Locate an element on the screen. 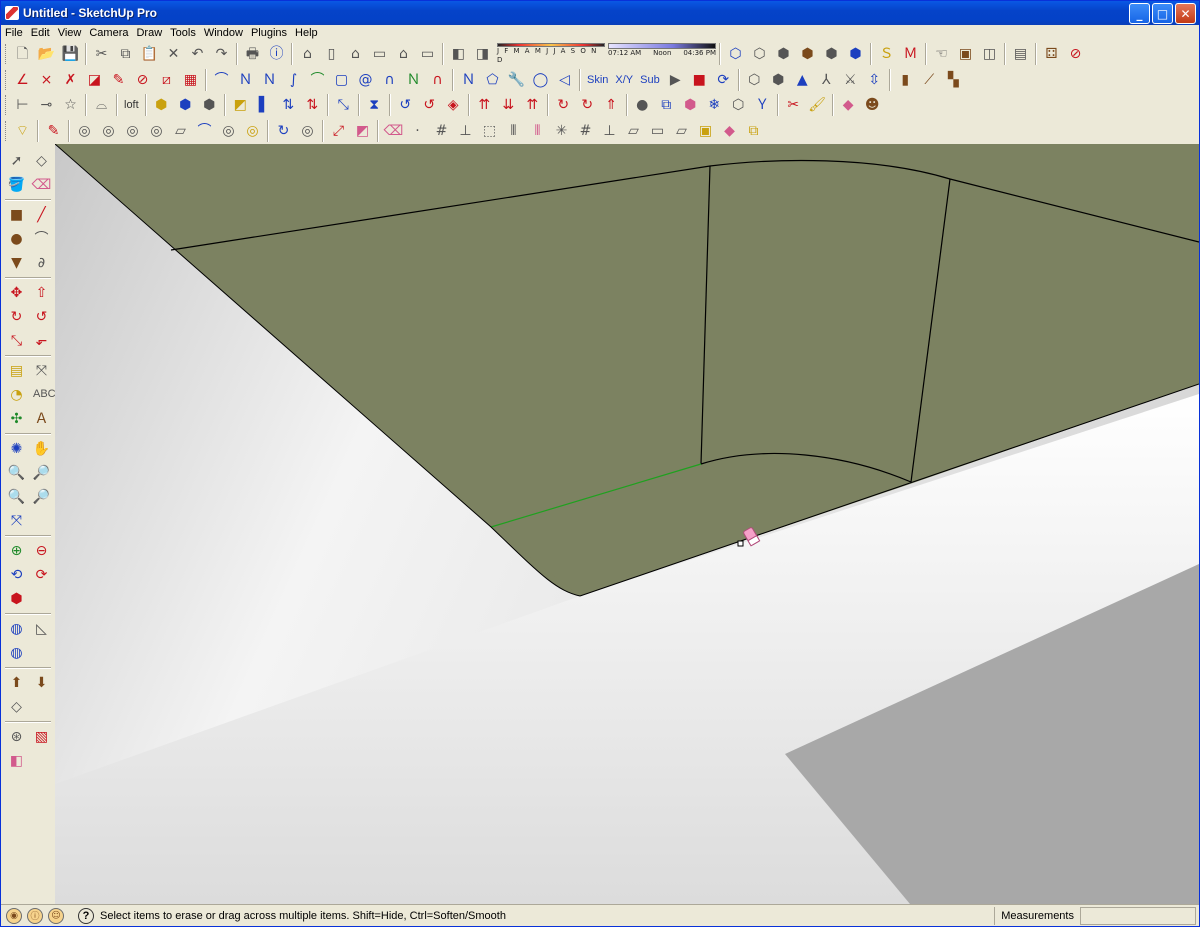 The width and height of the screenshot is (1200, 927). line-x-icon: ✗ is located at coordinates (70, 80).